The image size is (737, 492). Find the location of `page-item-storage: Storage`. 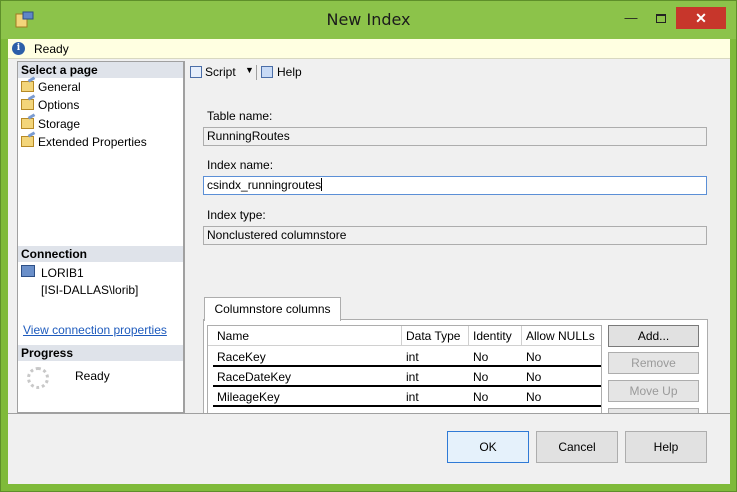

page-item-storage: Storage is located at coordinates (50, 124).